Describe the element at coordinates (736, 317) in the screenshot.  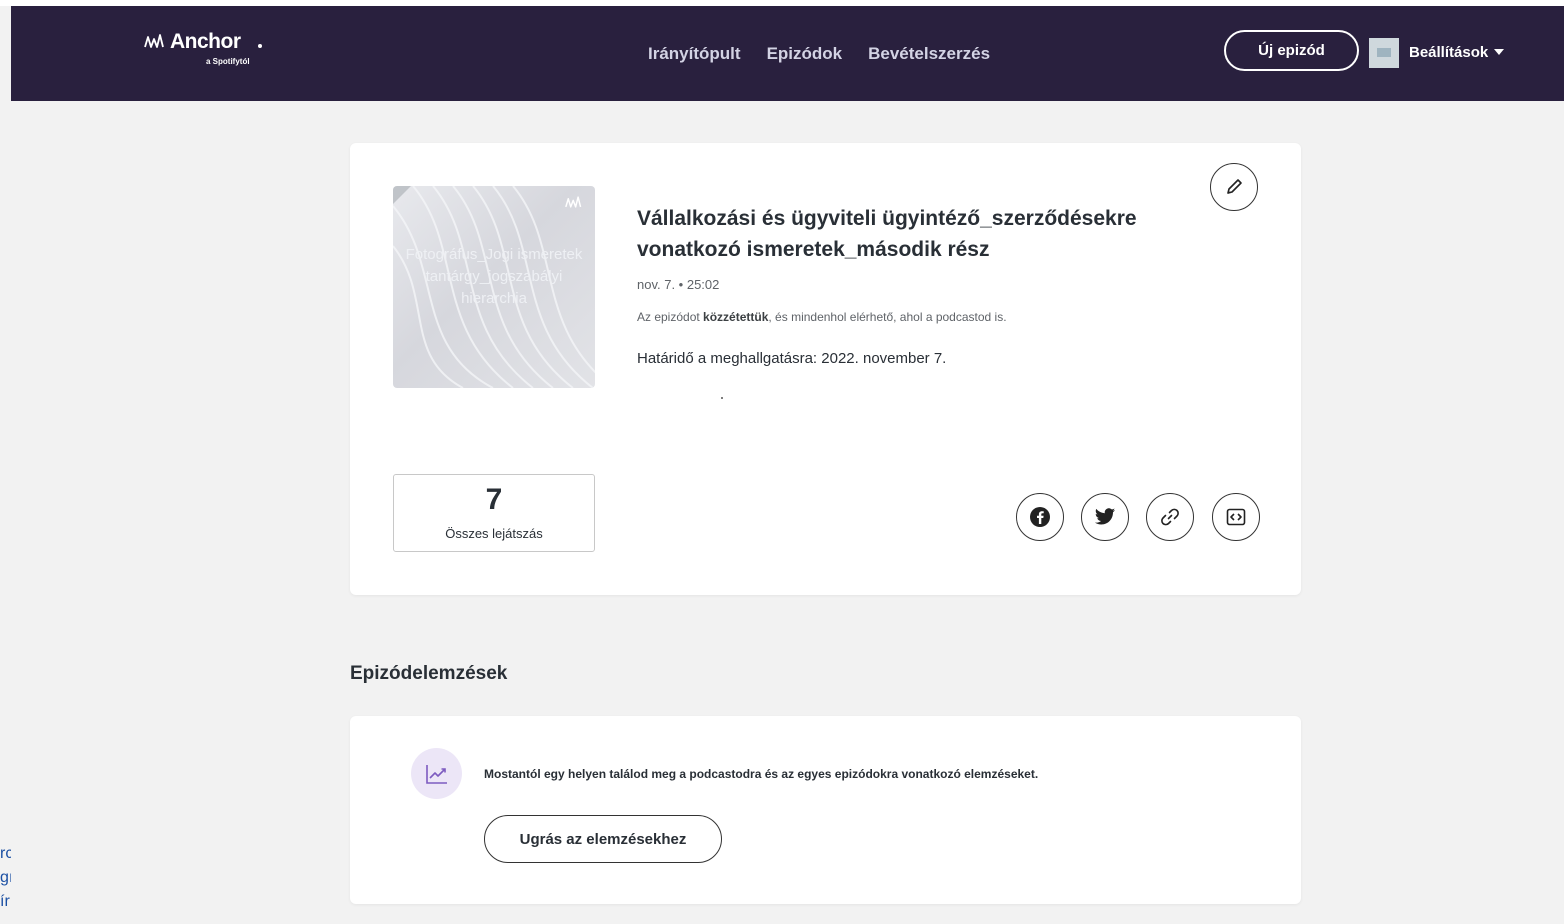
I see `status-bold: közzétettük` at that location.